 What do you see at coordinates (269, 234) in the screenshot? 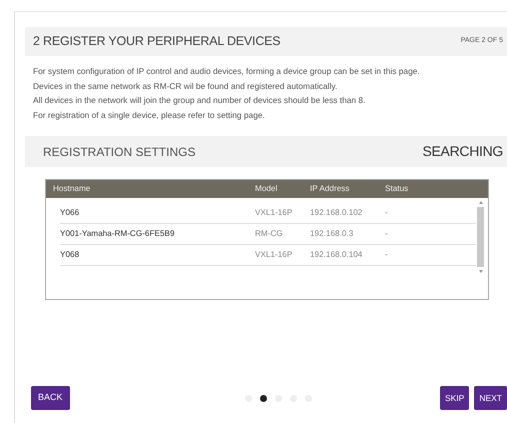
I see `table-cell-text: RM-CG` at bounding box center [269, 234].